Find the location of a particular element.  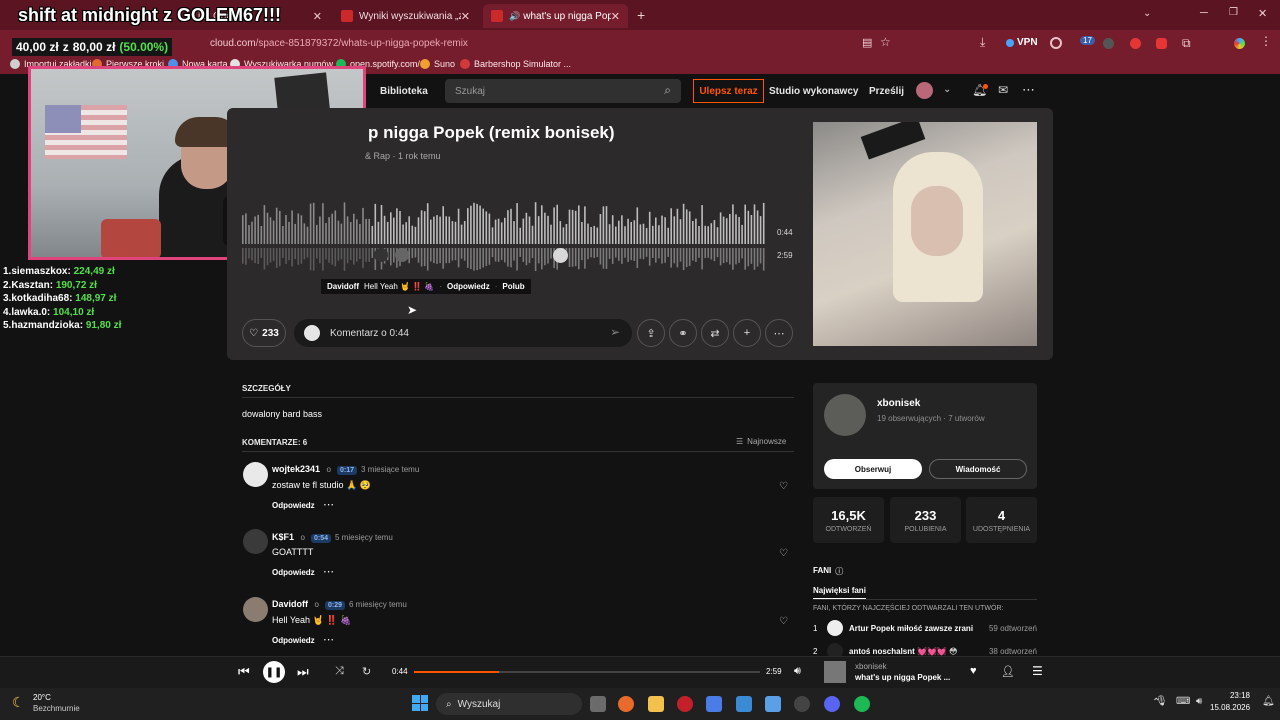

search-icon: ⌕ is located at coordinates (667, 90).